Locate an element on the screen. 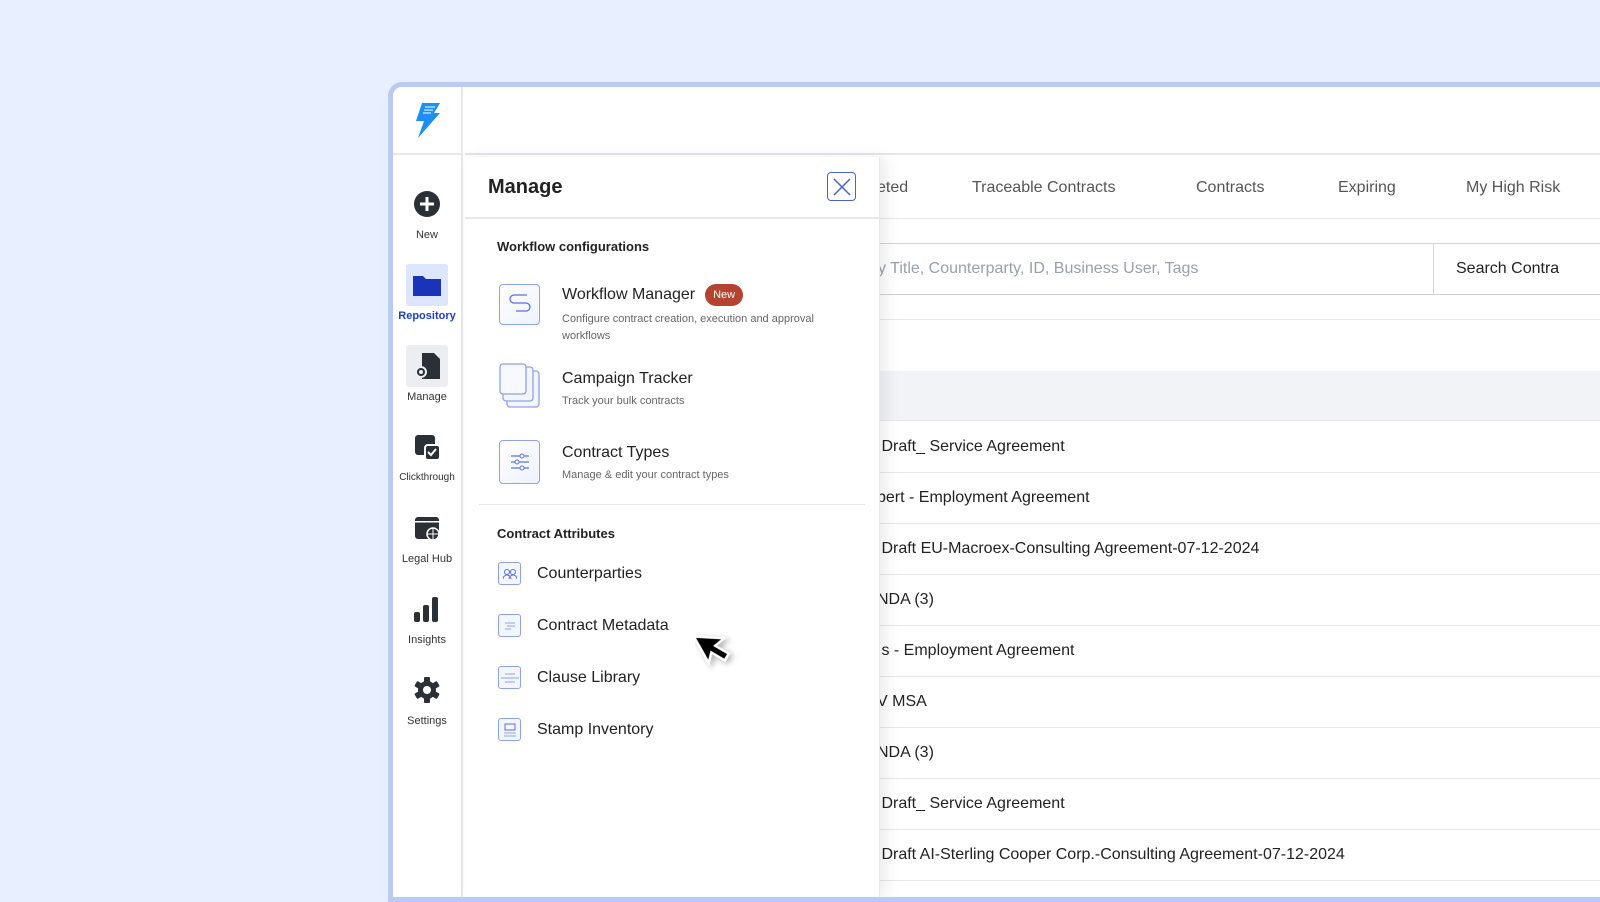 Image resolution: width=1600 pixels, height=902 pixels. lightning-logo-icon is located at coordinates (428, 120).